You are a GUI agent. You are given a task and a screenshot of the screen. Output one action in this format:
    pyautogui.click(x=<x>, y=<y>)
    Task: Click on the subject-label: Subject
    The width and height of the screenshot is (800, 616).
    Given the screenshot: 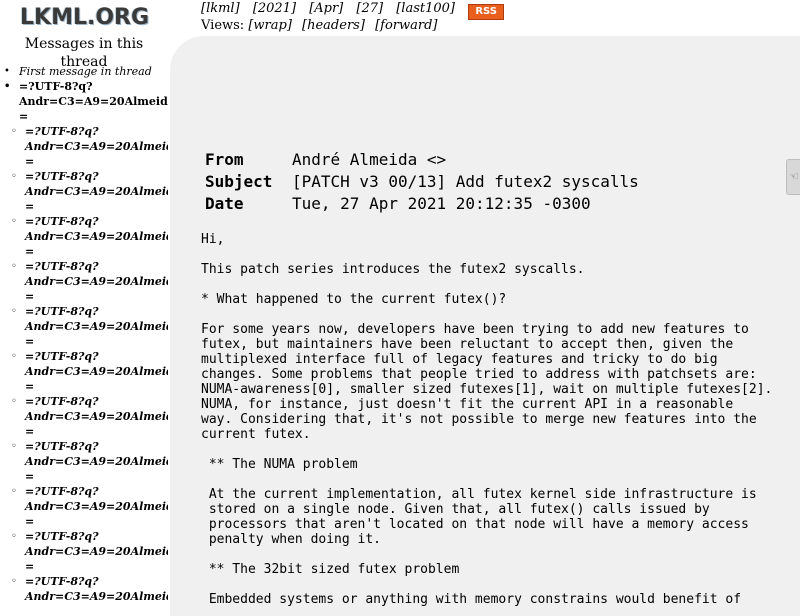 What is the action you would take?
    pyautogui.click(x=239, y=181)
    